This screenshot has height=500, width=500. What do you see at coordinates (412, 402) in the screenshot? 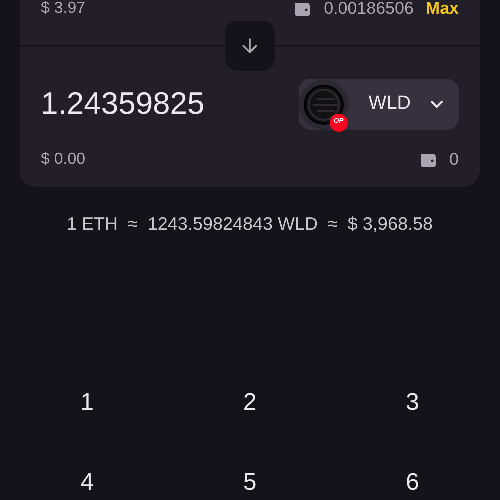
I see `keypad-key: 3` at bounding box center [412, 402].